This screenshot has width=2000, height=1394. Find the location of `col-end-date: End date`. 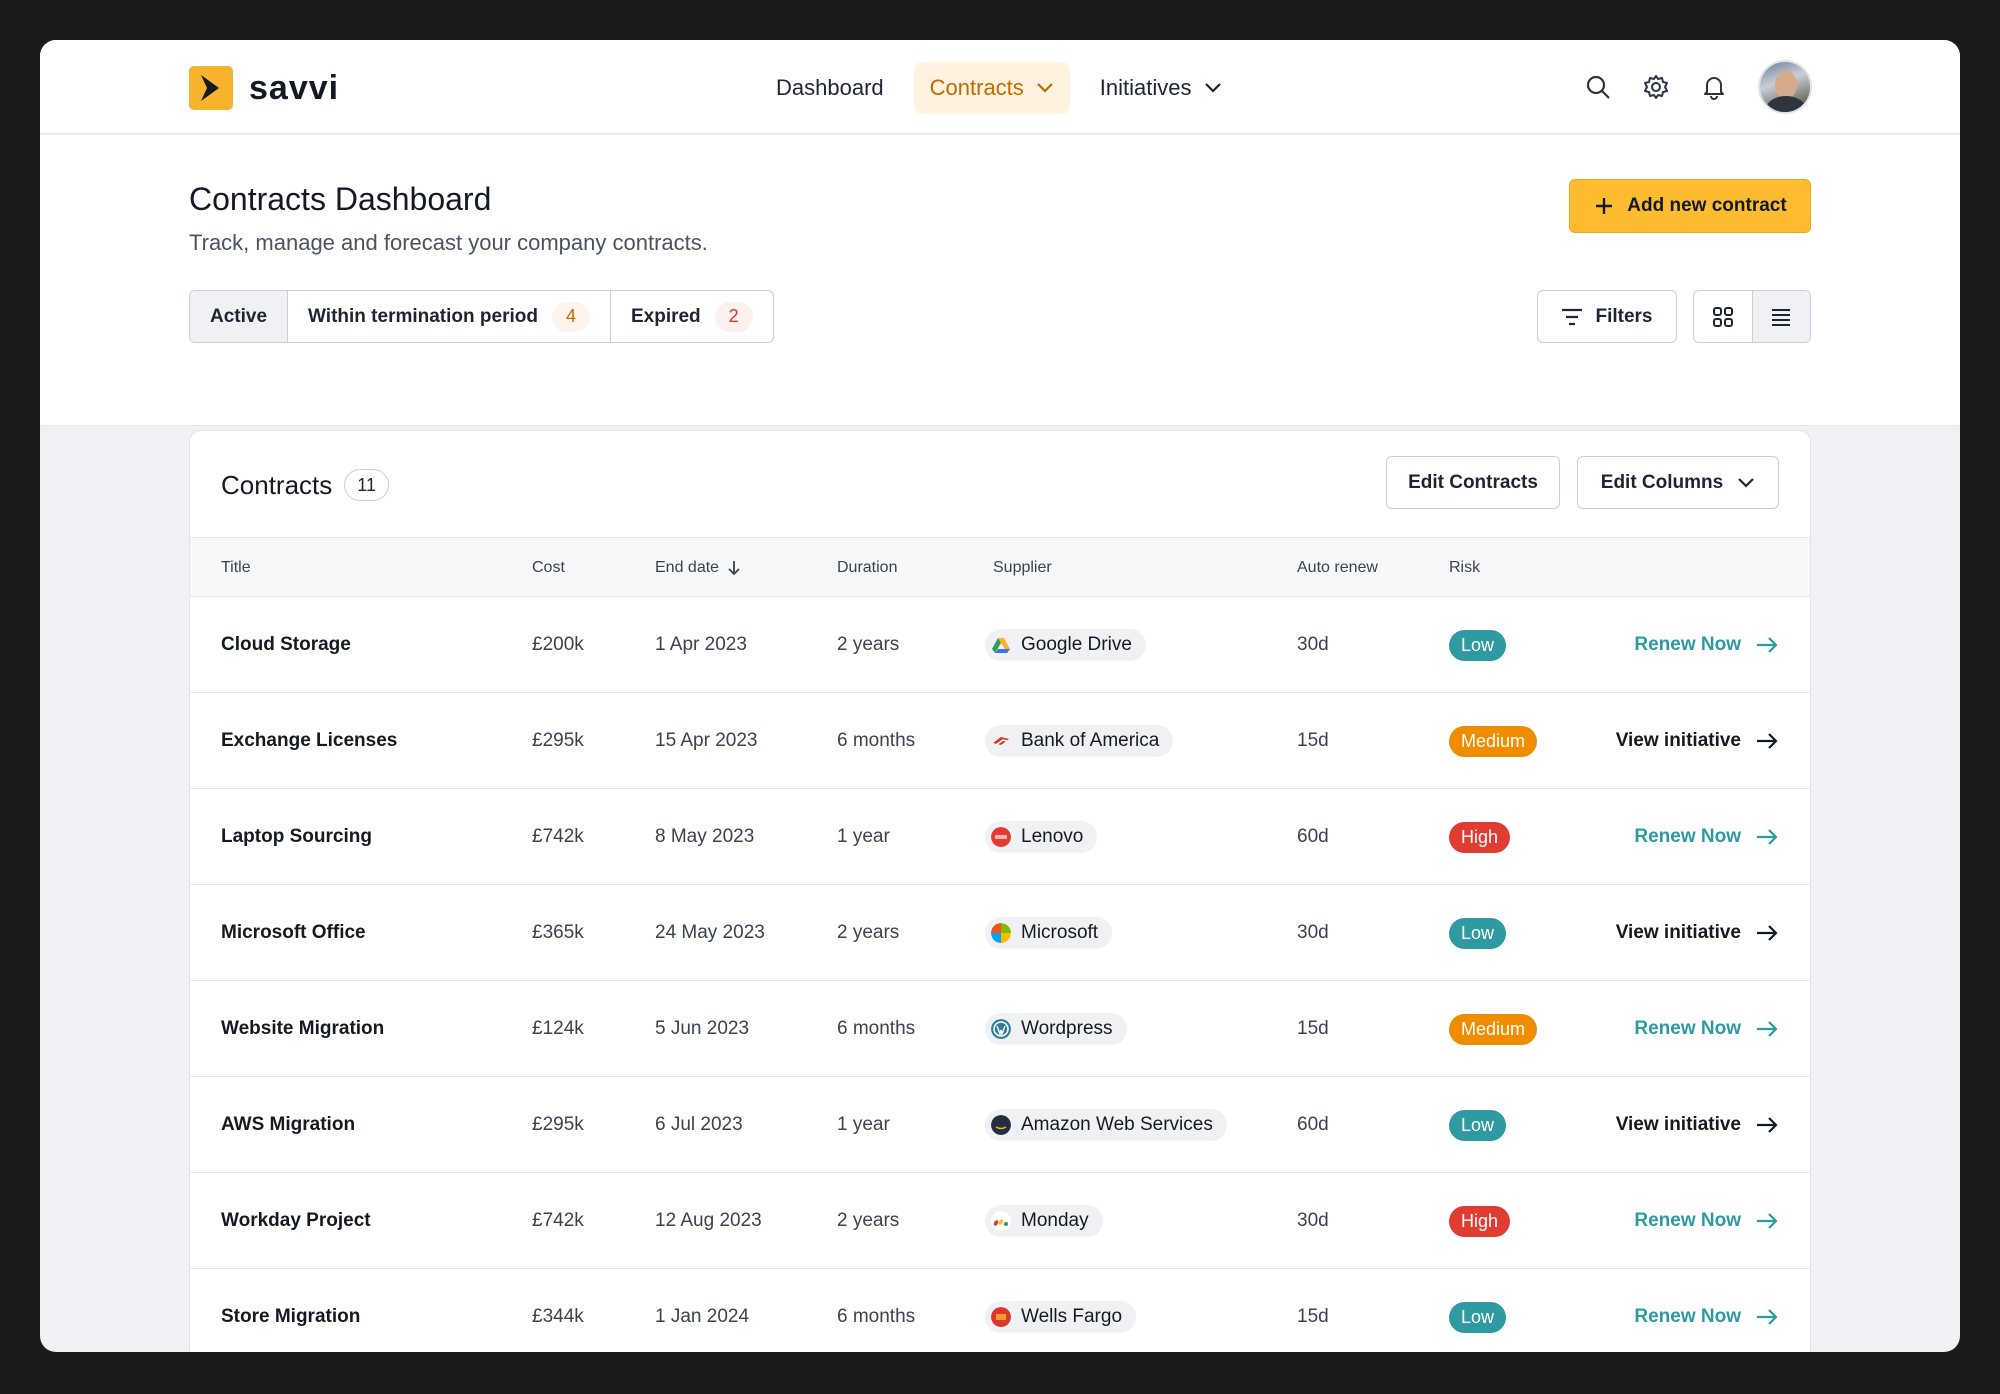

col-end-date: End date is located at coordinates (698, 567).